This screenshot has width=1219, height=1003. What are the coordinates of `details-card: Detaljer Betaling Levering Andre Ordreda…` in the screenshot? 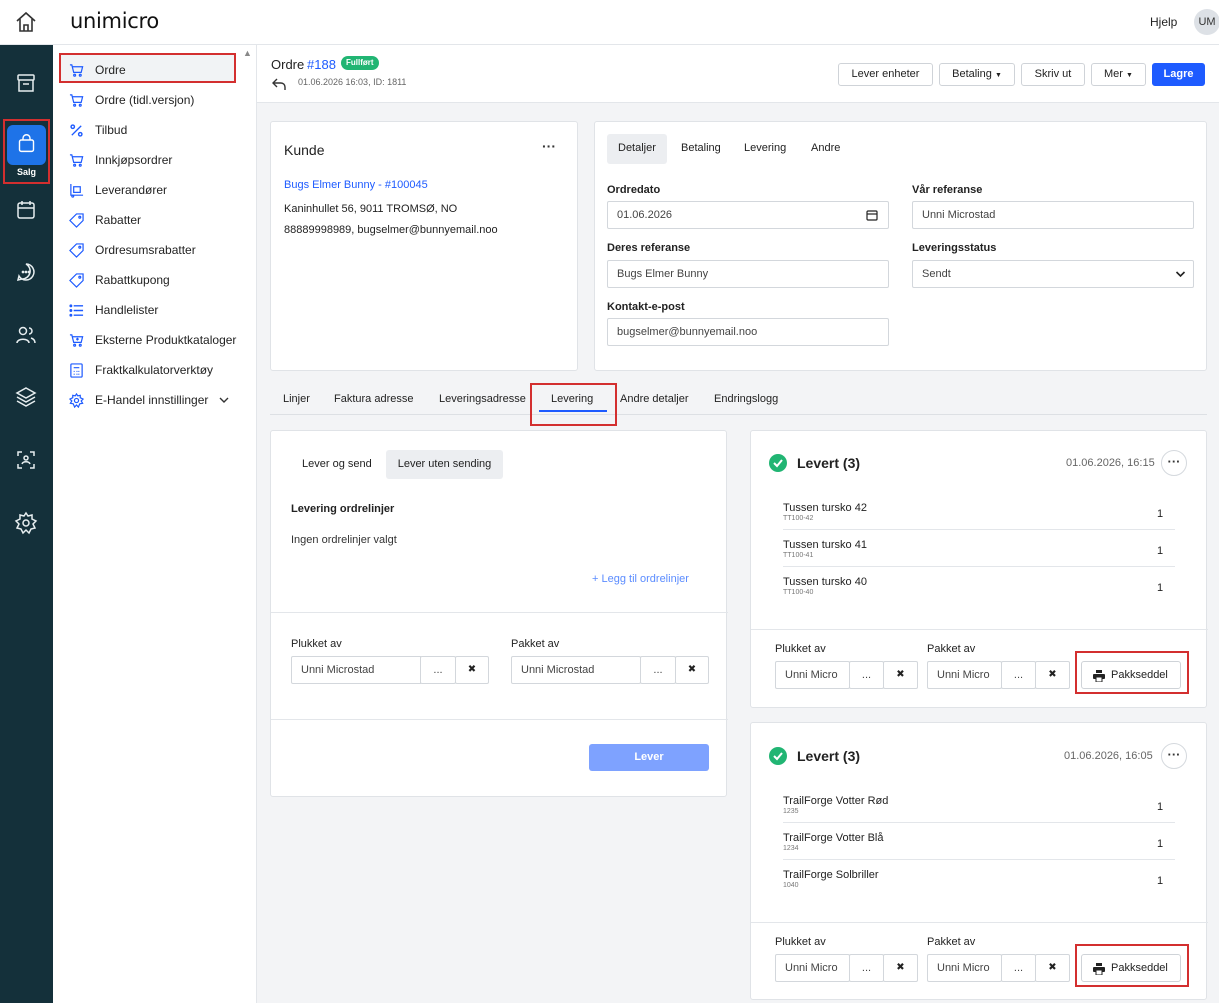 It's located at (900, 246).